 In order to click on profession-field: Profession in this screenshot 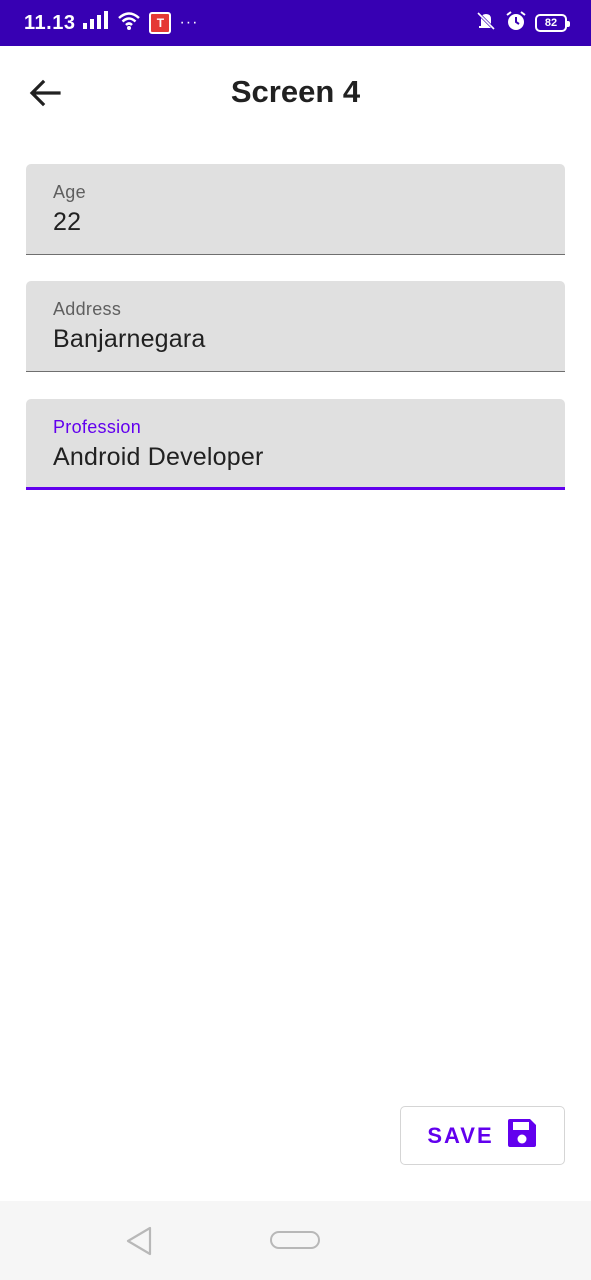, I will do `click(295, 444)`.